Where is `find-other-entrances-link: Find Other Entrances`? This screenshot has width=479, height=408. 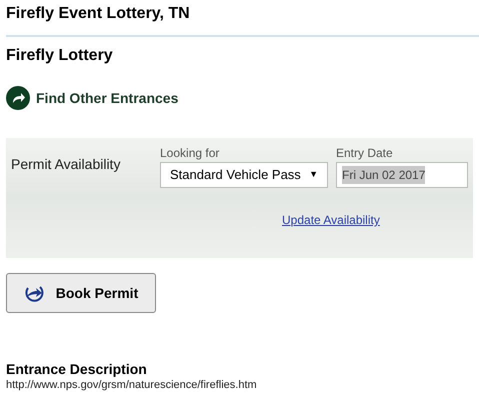 find-other-entrances-link: Find Other Entrances is located at coordinates (107, 98).